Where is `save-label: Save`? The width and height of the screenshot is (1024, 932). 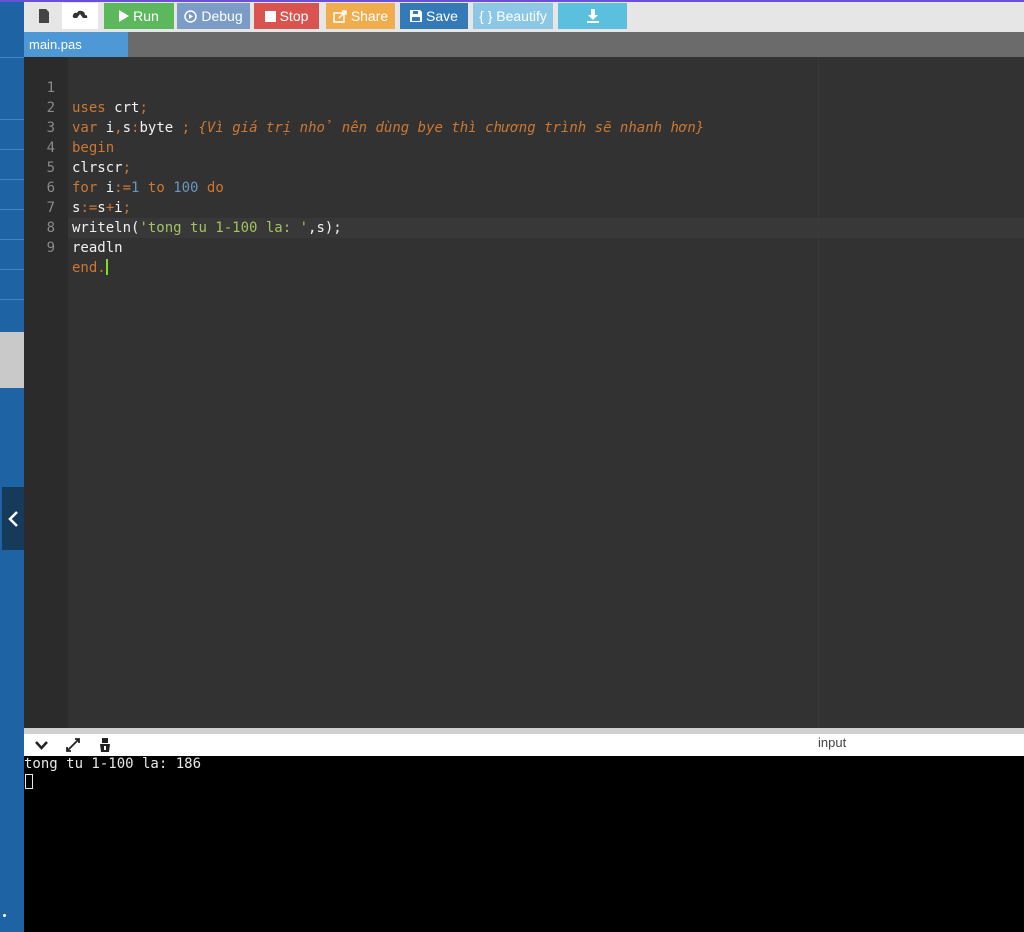
save-label: Save is located at coordinates (442, 16).